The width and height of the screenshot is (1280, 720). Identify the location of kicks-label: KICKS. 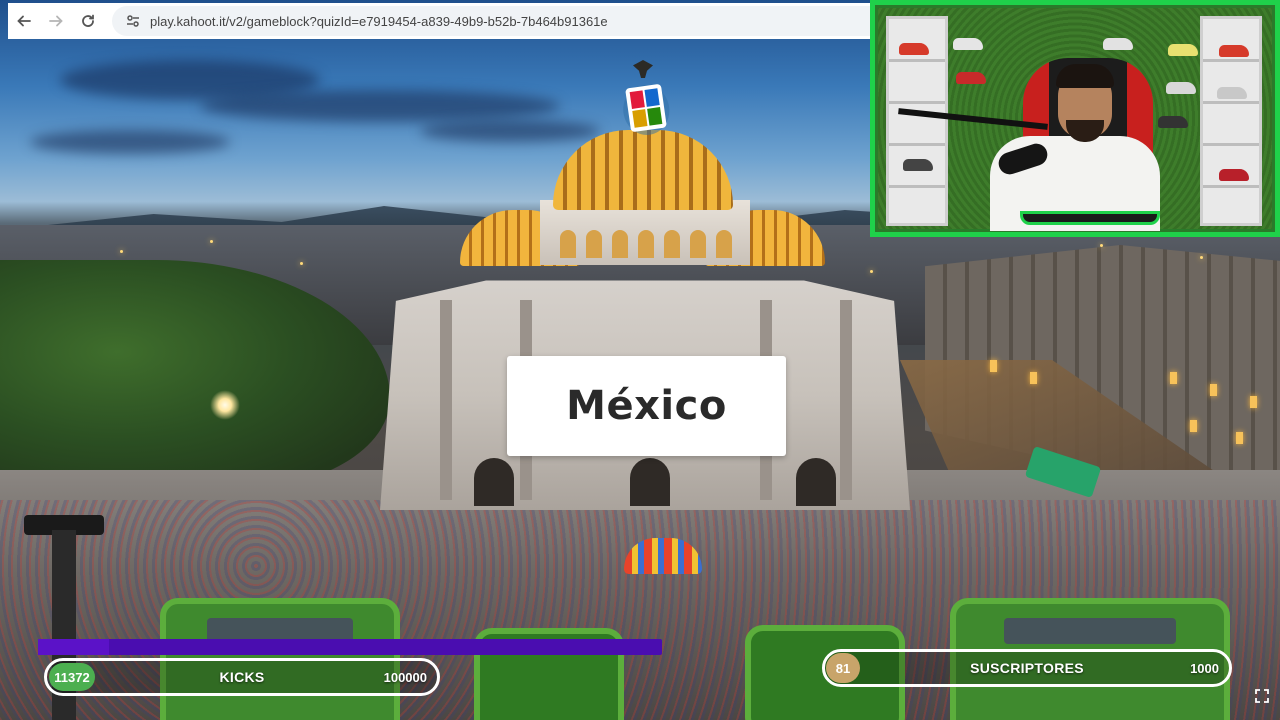
(242, 677).